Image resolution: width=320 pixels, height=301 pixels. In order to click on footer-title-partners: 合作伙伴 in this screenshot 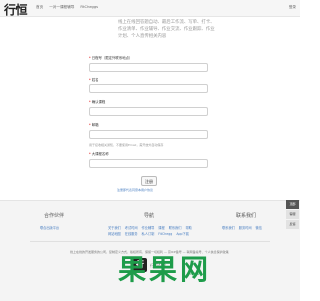, I will do `click(54, 216)`.